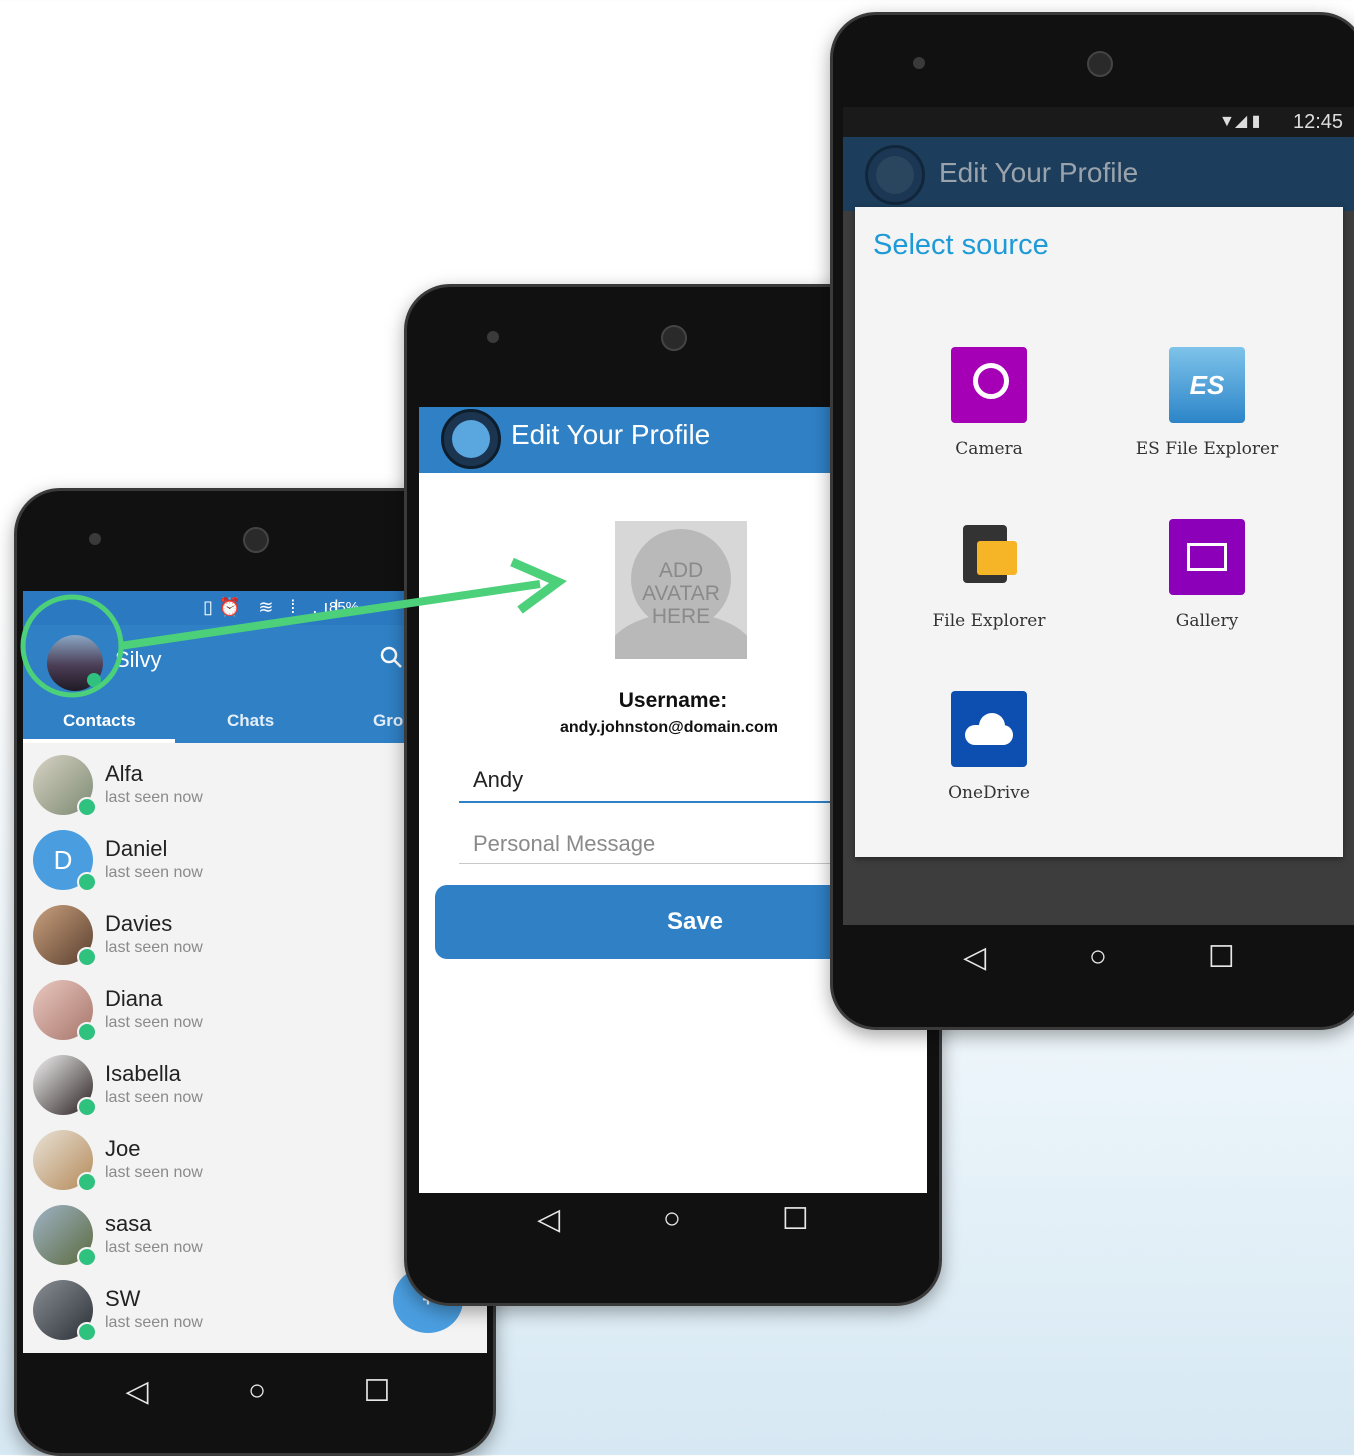 The height and width of the screenshot is (1456, 1354). Describe the element at coordinates (72, 646) in the screenshot. I see `highlight-circle` at that location.